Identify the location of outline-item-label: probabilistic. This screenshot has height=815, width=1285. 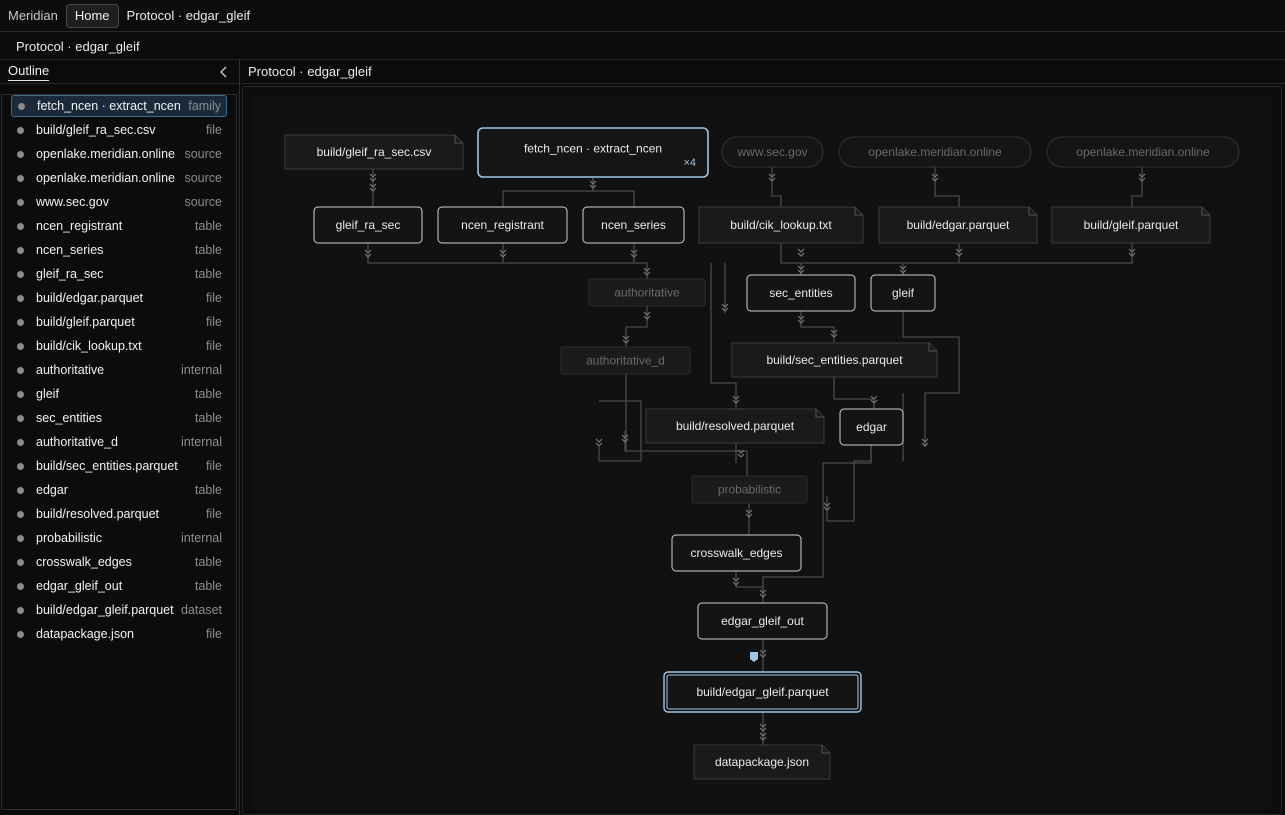
(69, 538).